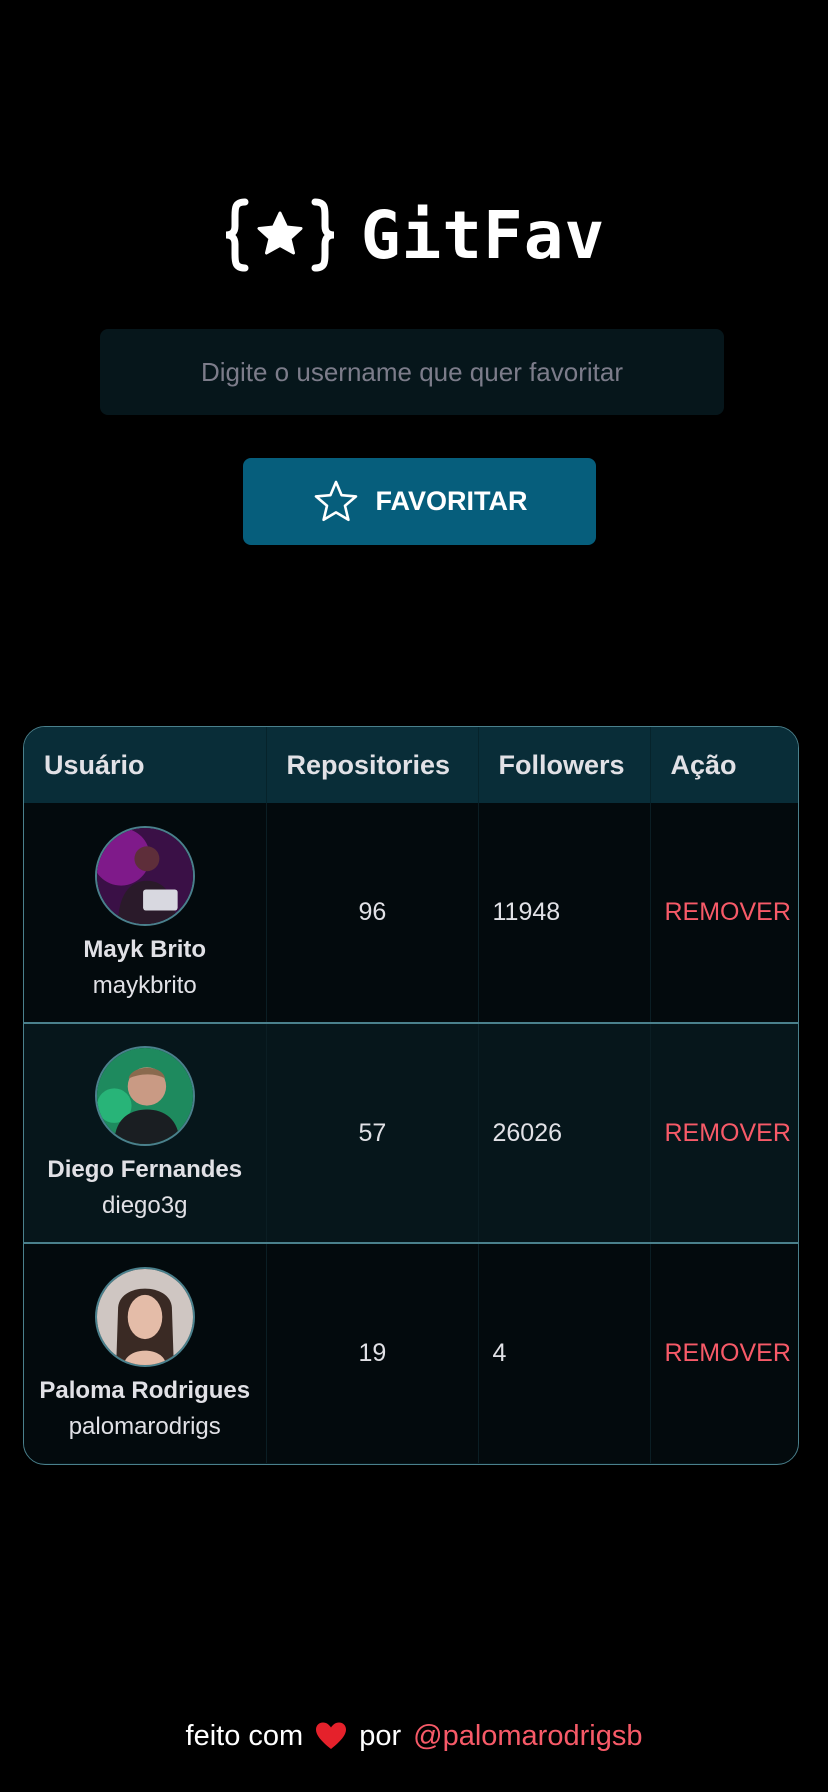 The height and width of the screenshot is (1792, 828). I want to click on repositories-count: 96, so click(371, 913).